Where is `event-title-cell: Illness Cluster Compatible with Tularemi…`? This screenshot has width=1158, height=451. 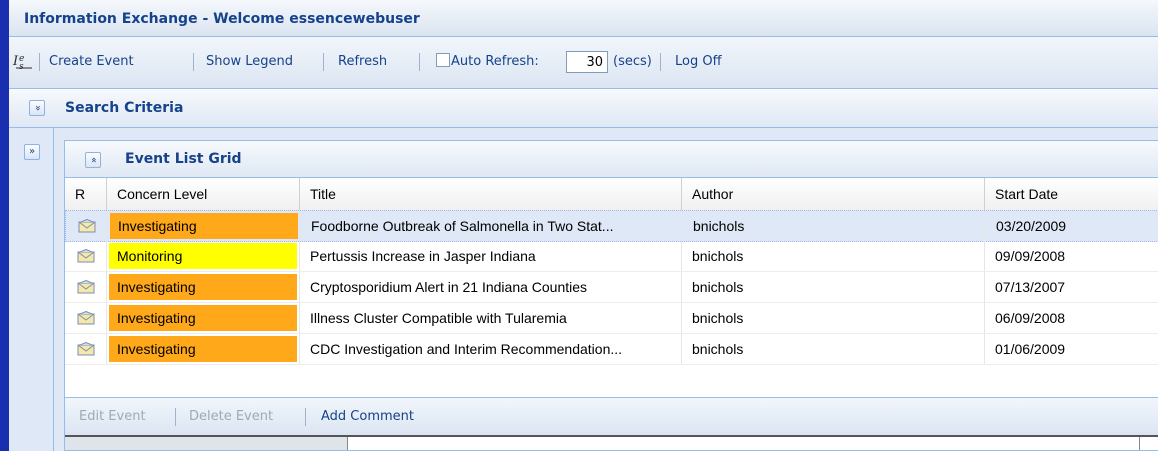 event-title-cell: Illness Cluster Compatible with Tularemi… is located at coordinates (491, 318).